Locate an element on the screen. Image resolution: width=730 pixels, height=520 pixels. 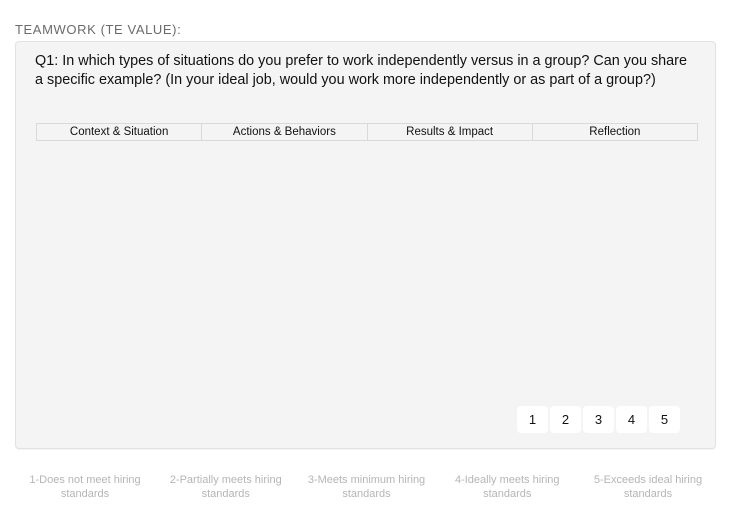
column-header-results: Results & Impact is located at coordinates (449, 132).